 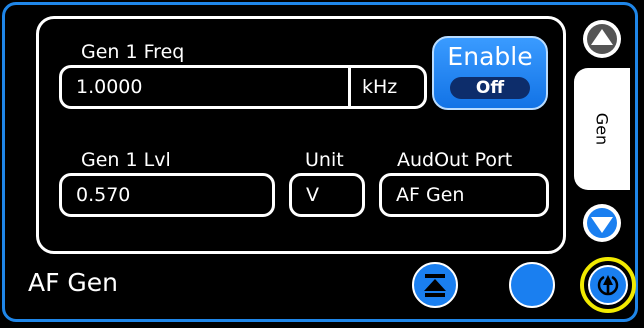 I want to click on return-button, so click(x=608, y=285).